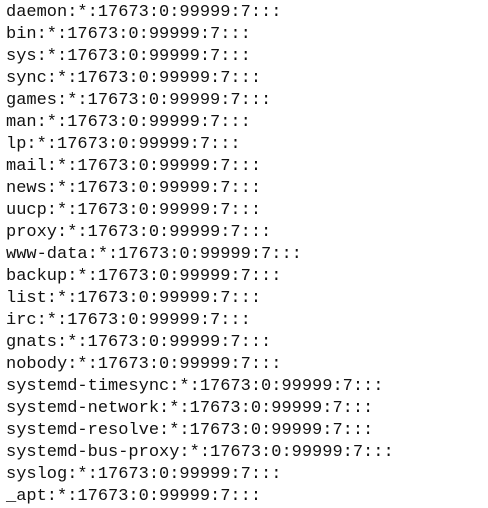 The height and width of the screenshot is (508, 488). Describe the element at coordinates (154, 254) in the screenshot. I see `shadow-entry-www-data: www-data:*:17673:0:99999:7:::` at that location.